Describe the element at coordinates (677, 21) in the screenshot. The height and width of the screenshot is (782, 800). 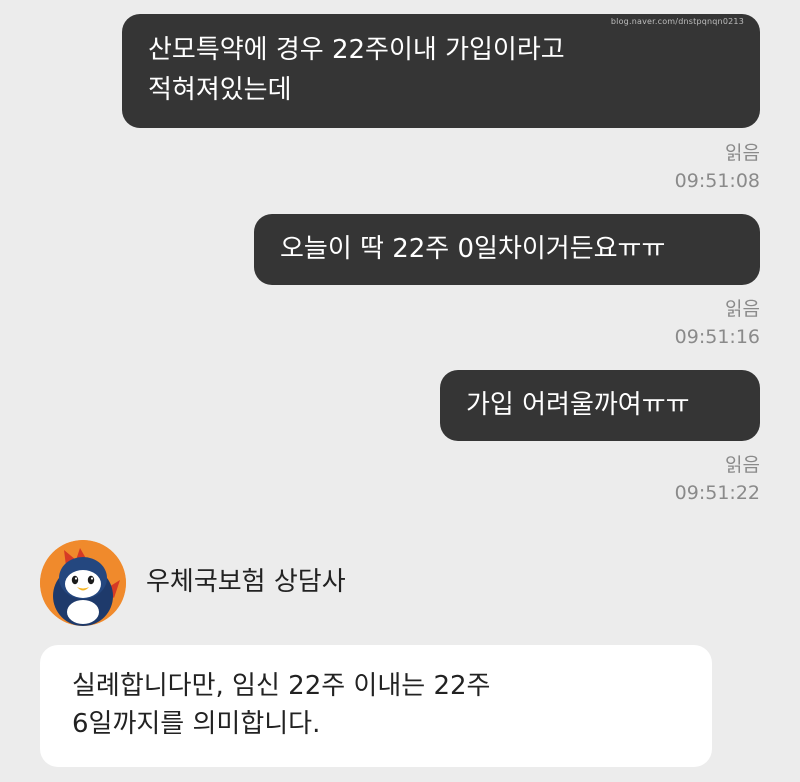
I see `watermark: blog.naver.com/dnstpqnqn0213` at that location.